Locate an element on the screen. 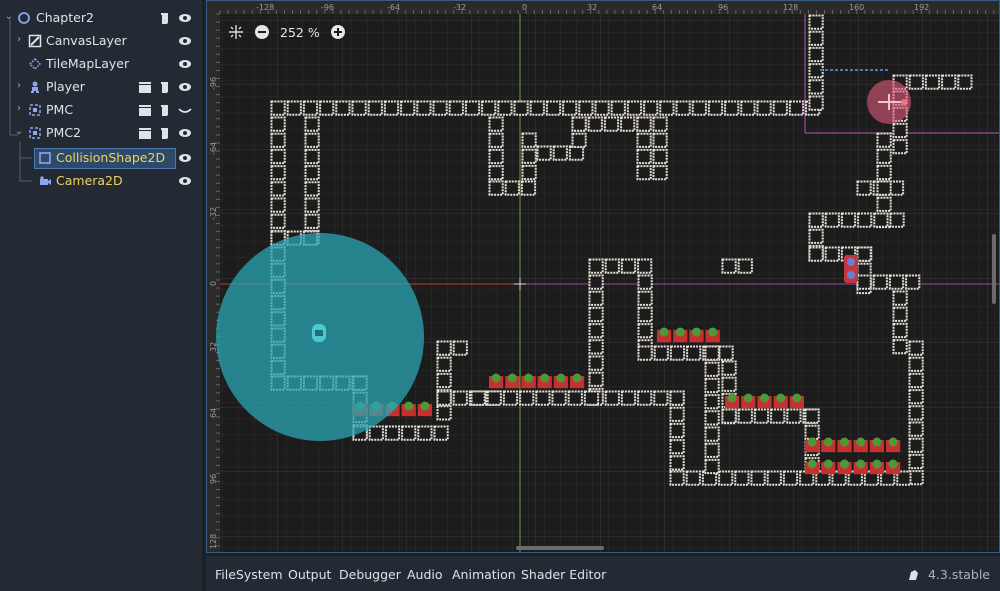 The width and height of the screenshot is (1000, 591). ruler-left-label: -96 is located at coordinates (213, 83).